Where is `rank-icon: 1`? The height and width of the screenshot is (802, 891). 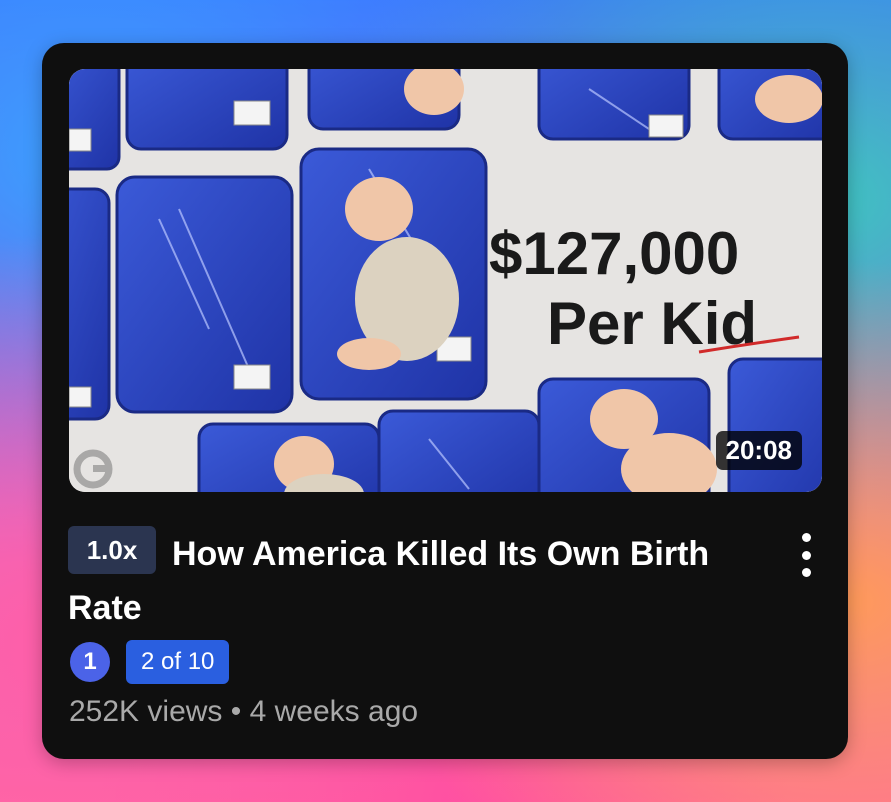
rank-icon: 1 is located at coordinates (90, 662).